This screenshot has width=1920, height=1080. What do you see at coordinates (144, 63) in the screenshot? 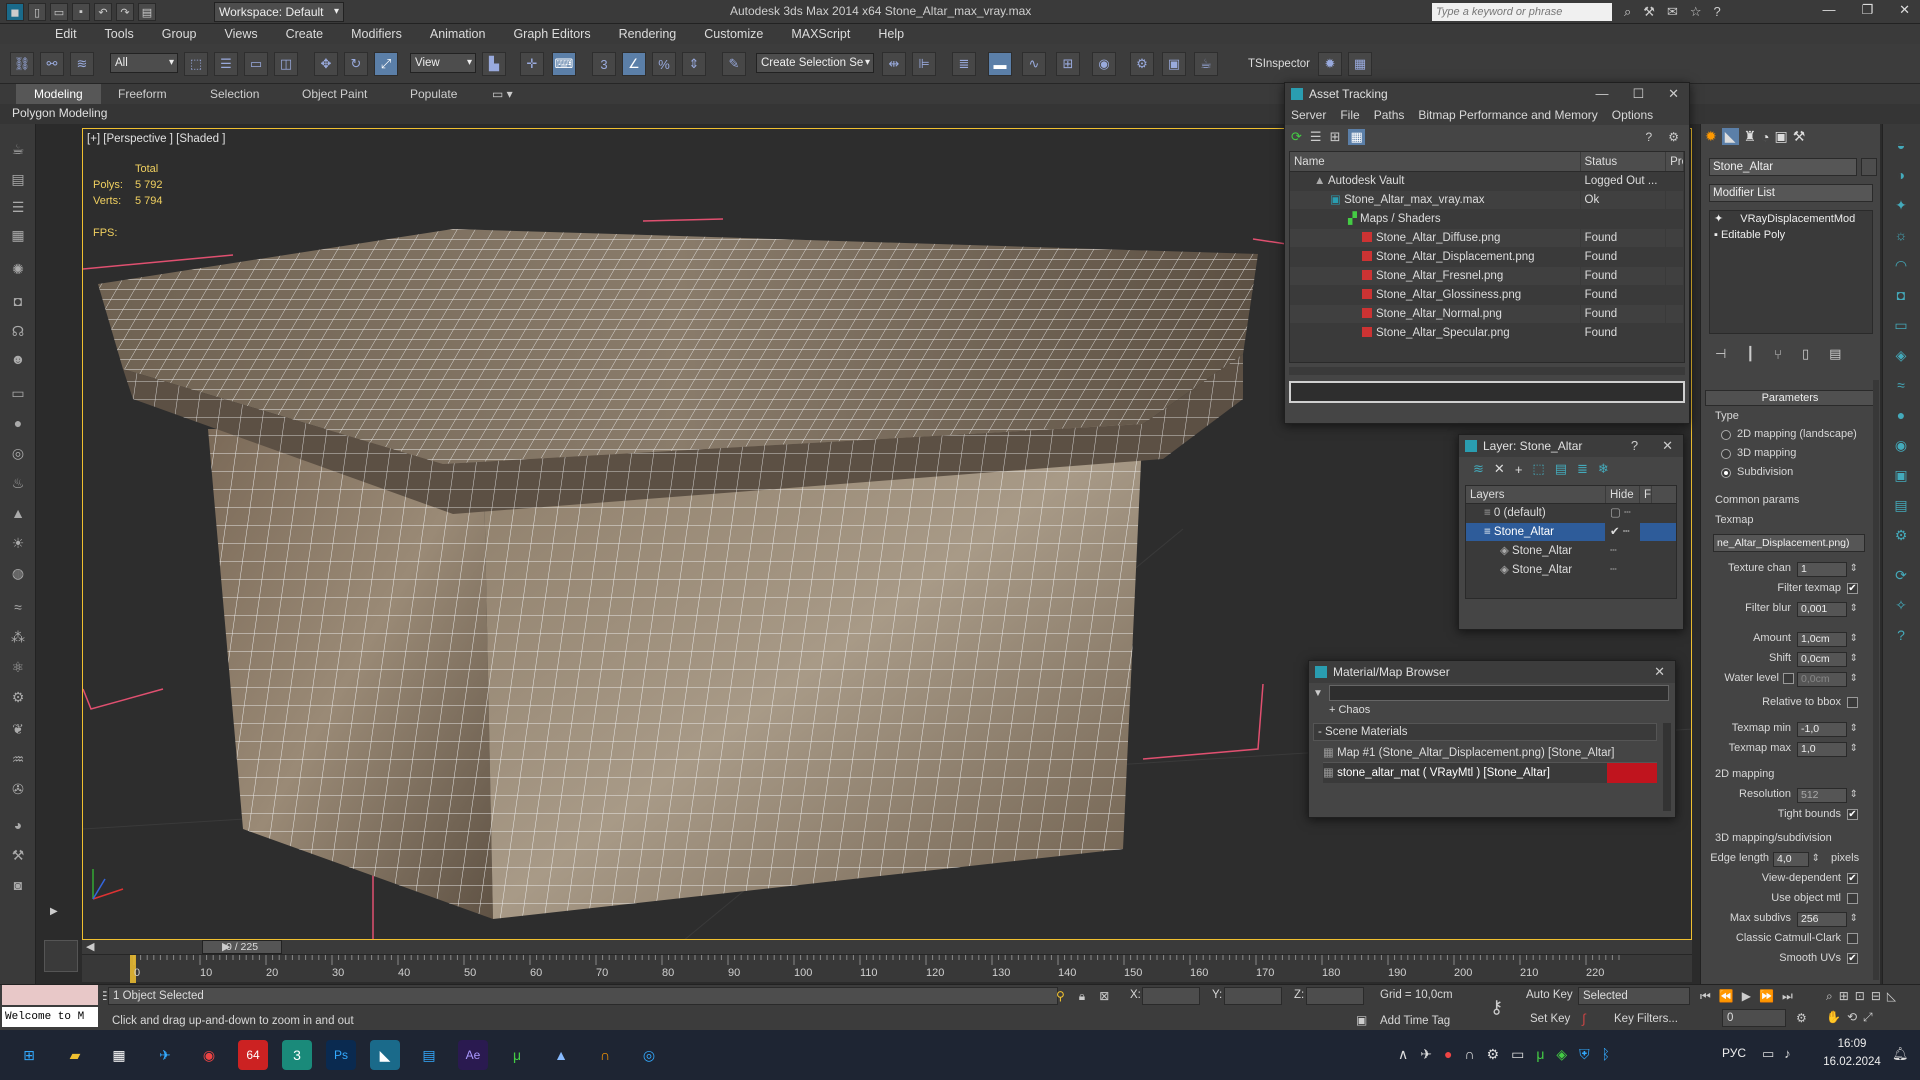
I see `selection-filter-dropdown: All` at bounding box center [144, 63].